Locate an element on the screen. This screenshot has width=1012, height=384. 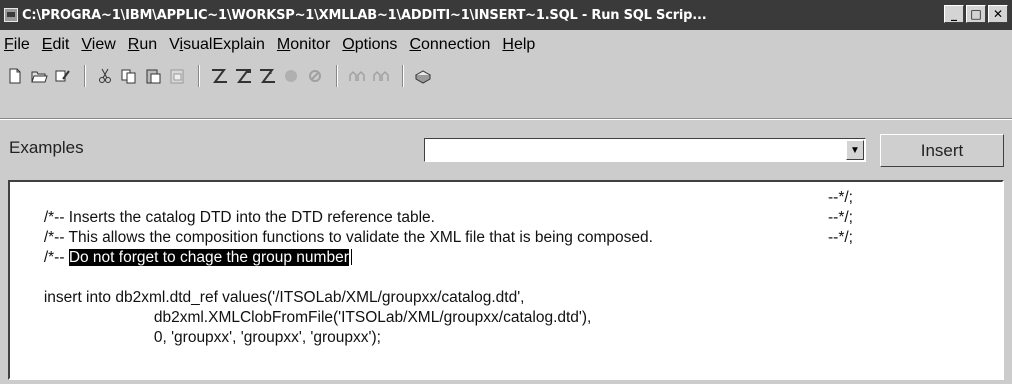
minimize-button: _ is located at coordinates (954, 14).